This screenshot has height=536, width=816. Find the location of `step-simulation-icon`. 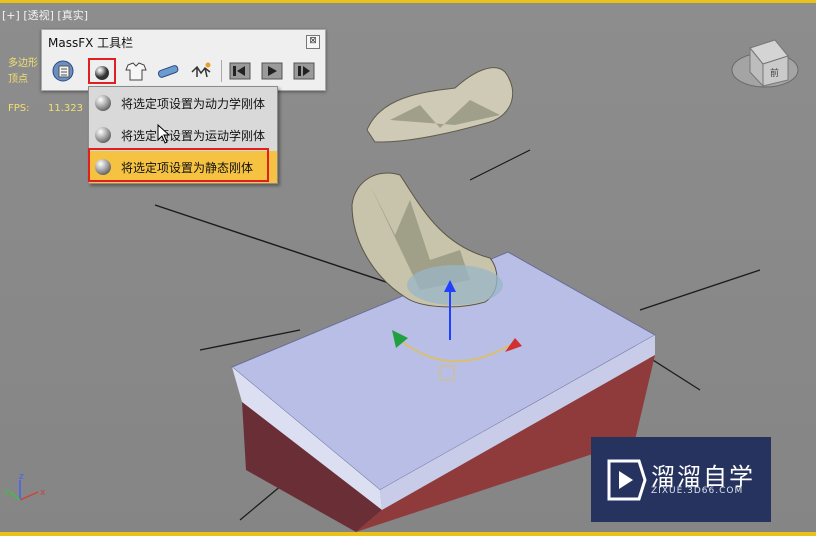

step-simulation-icon is located at coordinates (304, 71).